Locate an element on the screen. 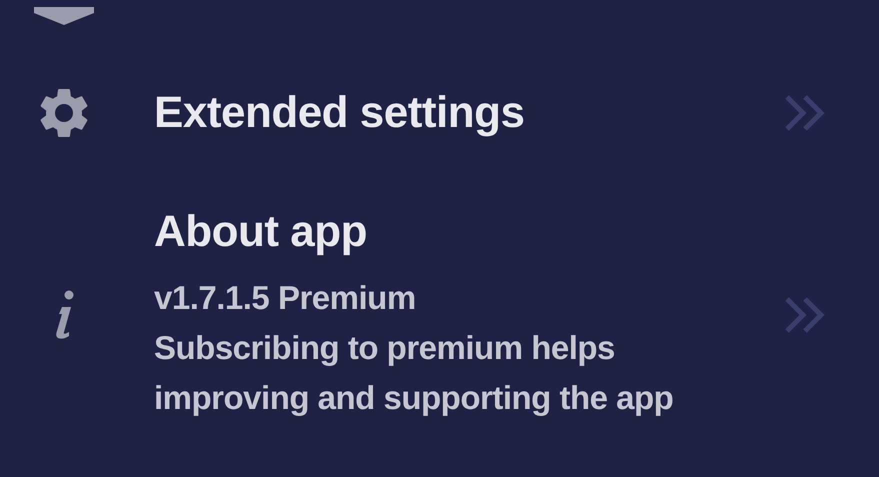  menu-item-title: About app is located at coordinates (261, 232).